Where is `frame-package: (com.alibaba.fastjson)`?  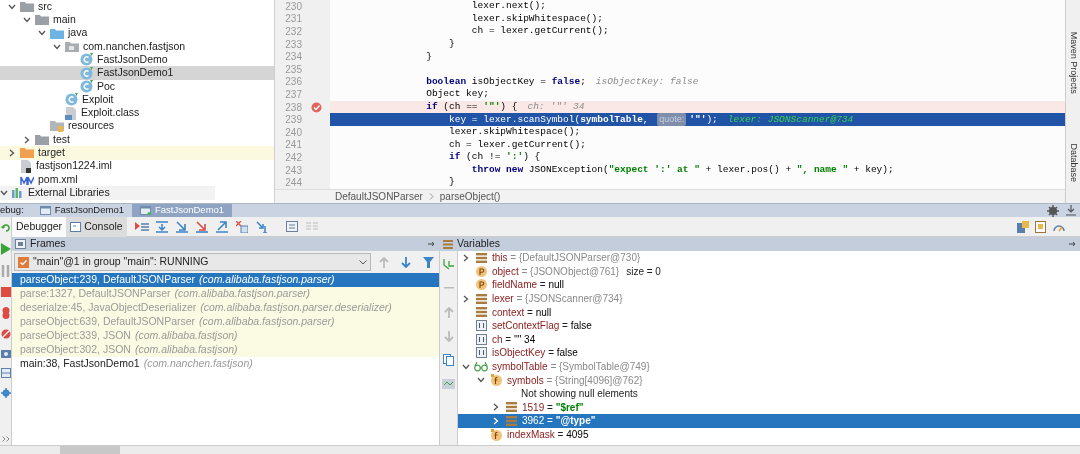 frame-package: (com.alibaba.fastjson) is located at coordinates (186, 350).